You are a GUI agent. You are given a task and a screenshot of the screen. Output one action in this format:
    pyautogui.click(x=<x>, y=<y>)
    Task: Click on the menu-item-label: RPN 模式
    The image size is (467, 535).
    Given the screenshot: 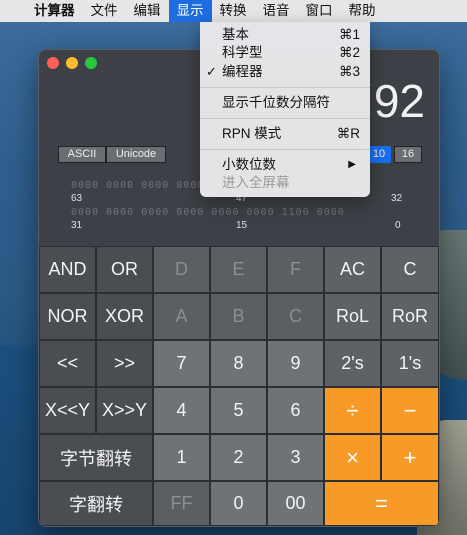 What is the action you would take?
    pyautogui.click(x=252, y=133)
    